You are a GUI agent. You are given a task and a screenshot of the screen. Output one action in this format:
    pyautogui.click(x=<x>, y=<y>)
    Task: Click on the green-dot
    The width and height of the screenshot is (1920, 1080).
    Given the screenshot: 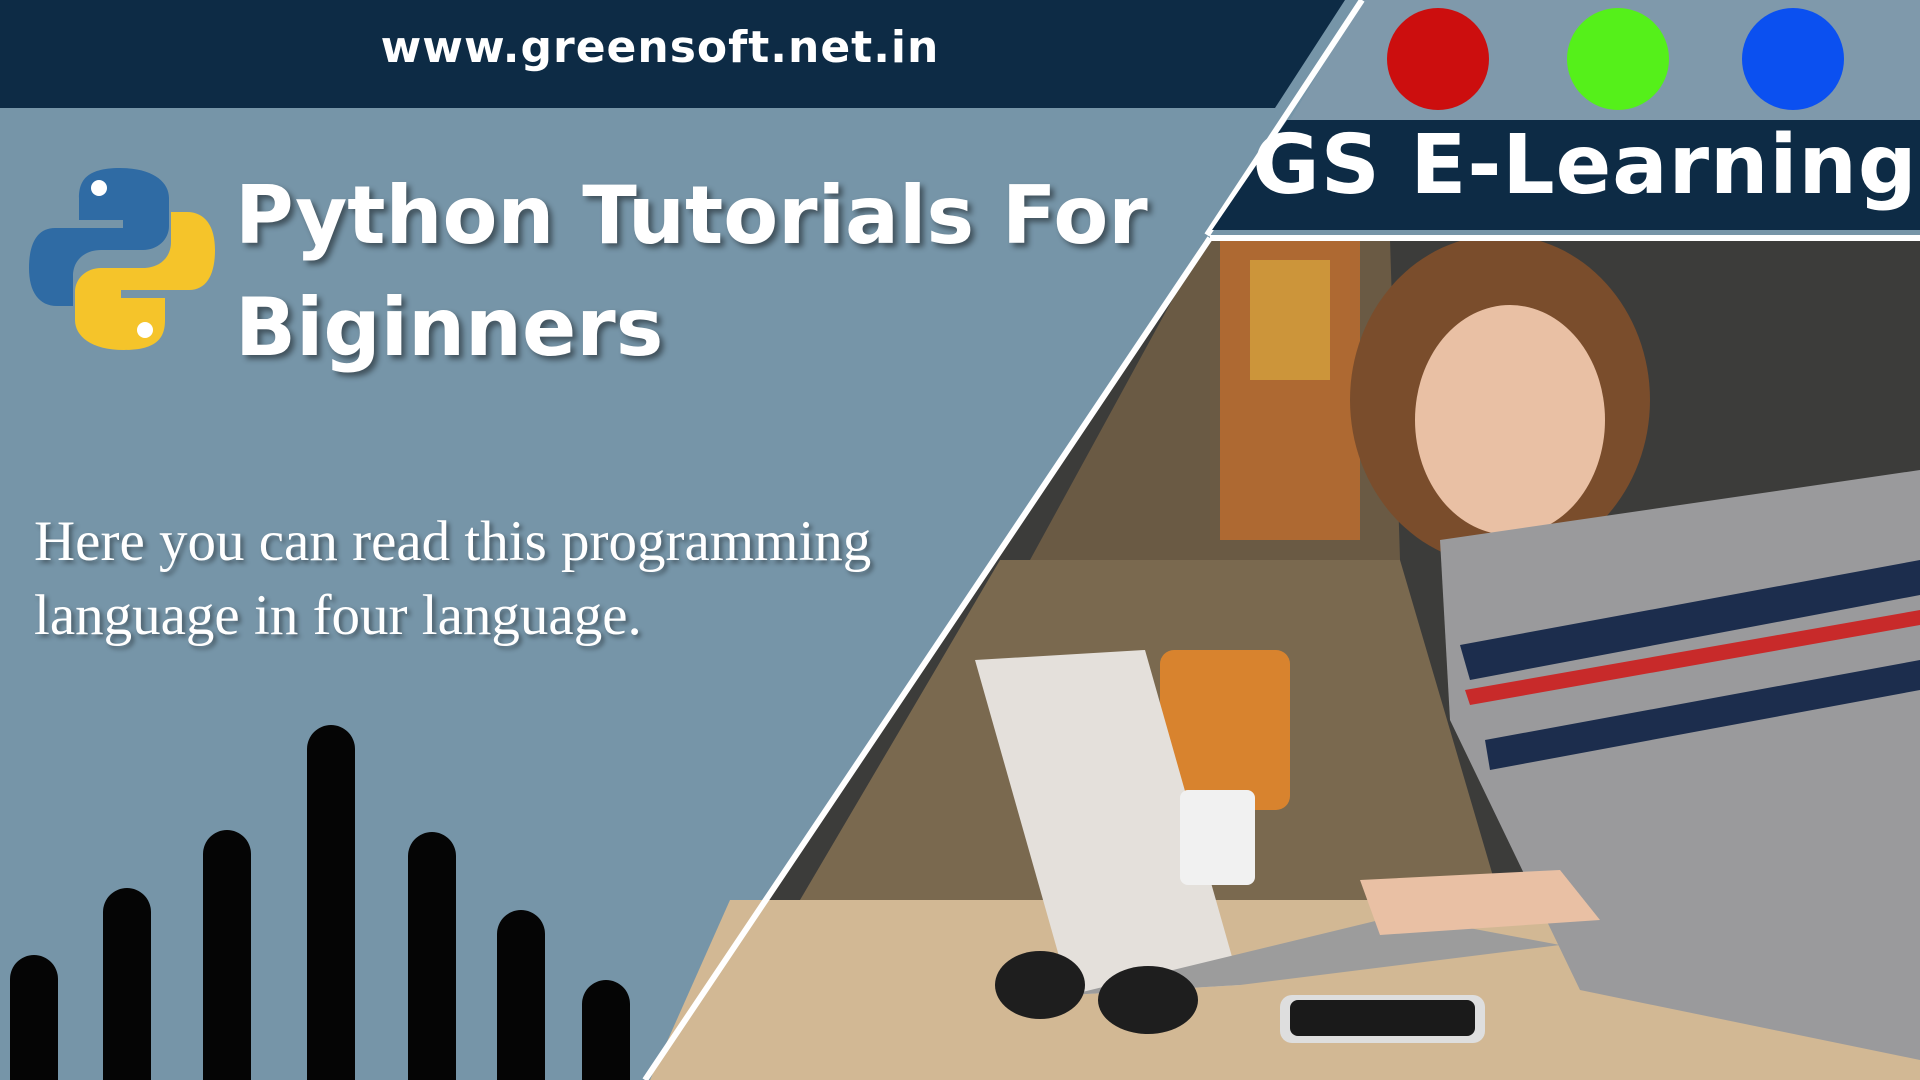 What is the action you would take?
    pyautogui.click(x=1618, y=59)
    